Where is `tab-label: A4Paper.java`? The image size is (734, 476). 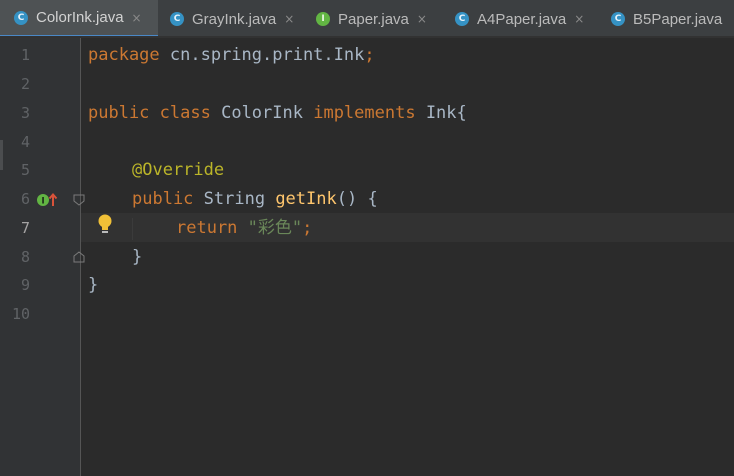
tab-label: A4Paper.java is located at coordinates (522, 19).